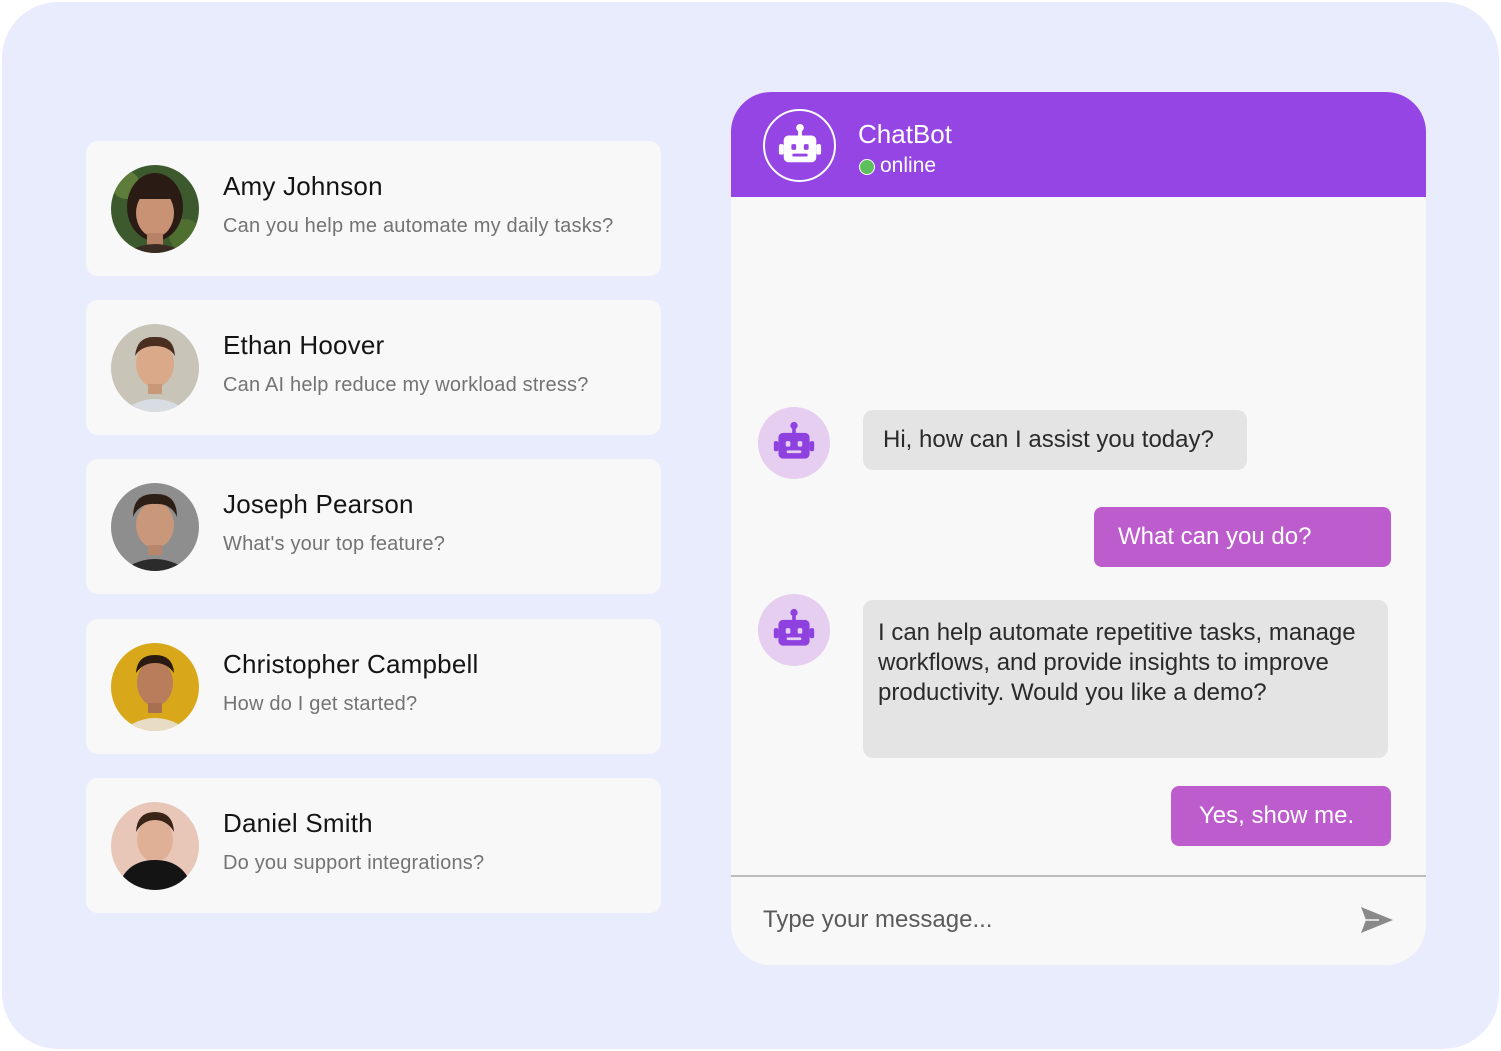  What do you see at coordinates (1078, 144) in the screenshot?
I see `chat-header: ChatBot online` at bounding box center [1078, 144].